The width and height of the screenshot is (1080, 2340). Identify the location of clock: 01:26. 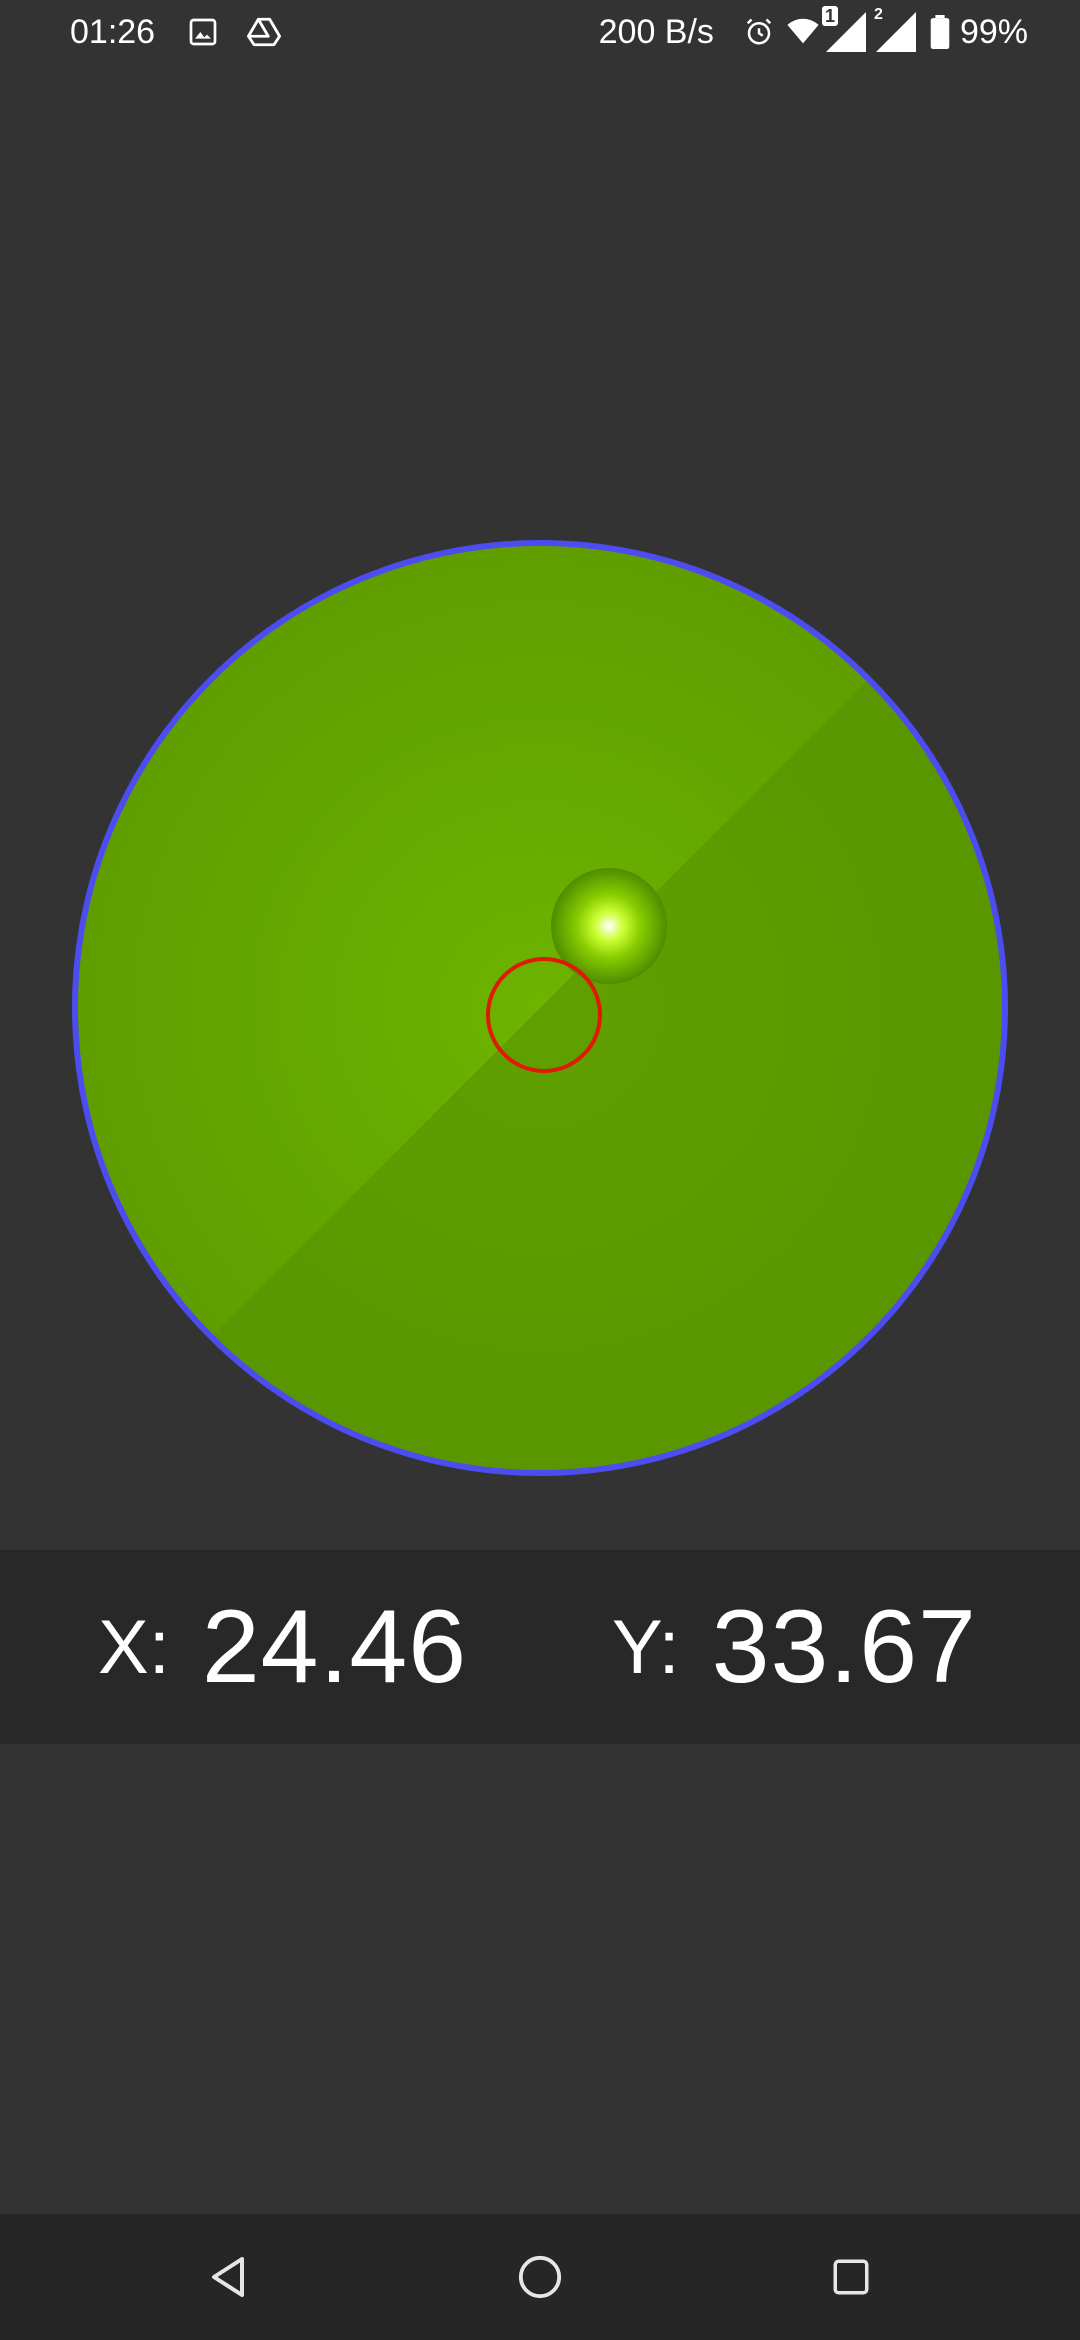
(113, 31).